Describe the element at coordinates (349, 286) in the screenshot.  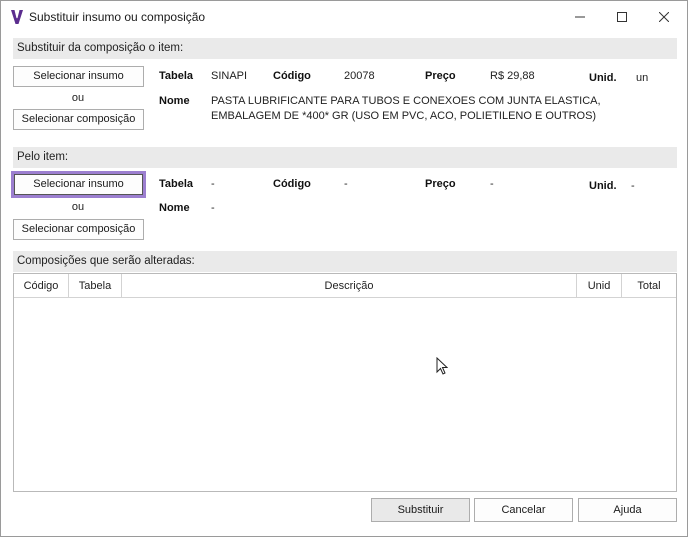
I see `column-header-descricao: Descrição` at that location.